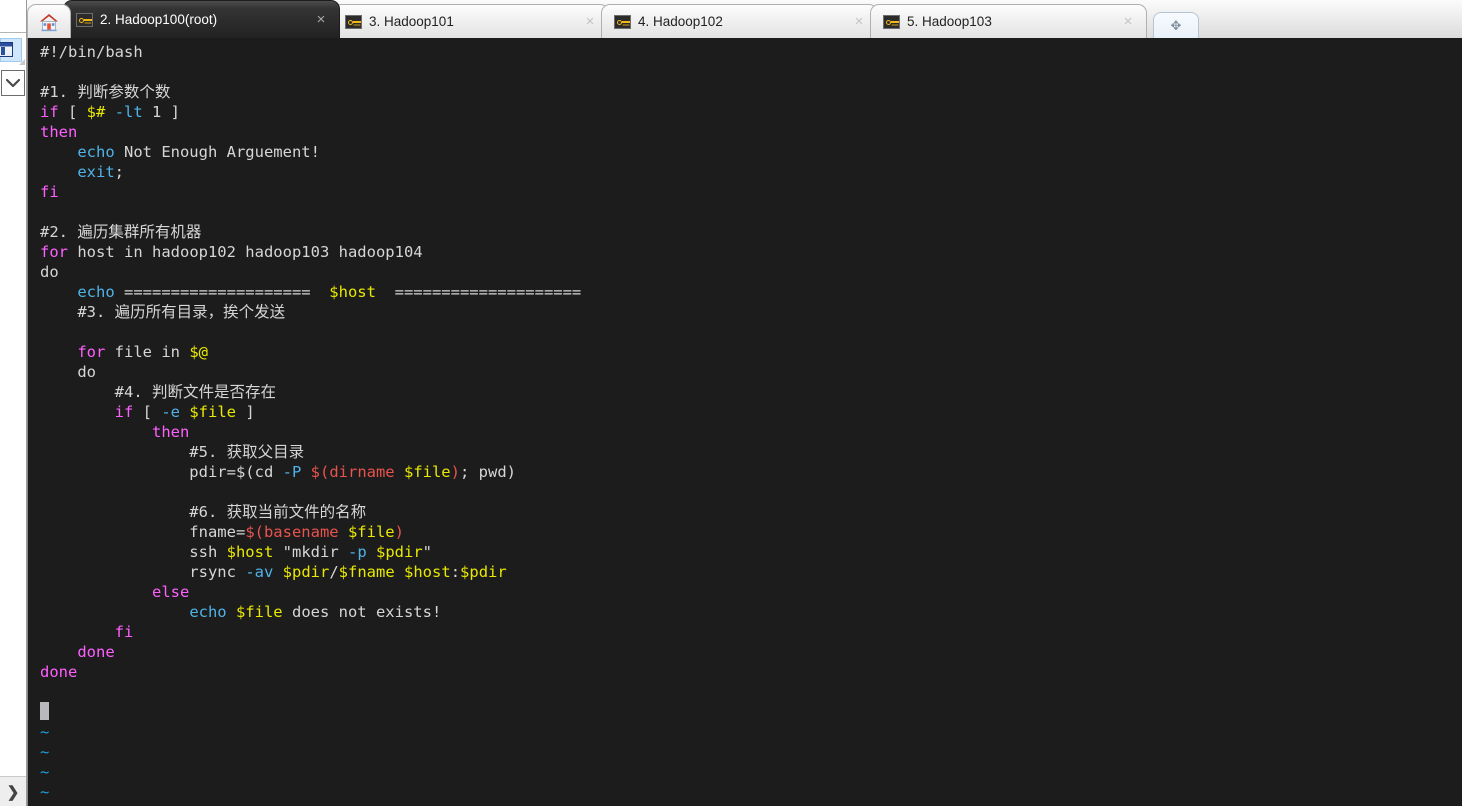 The width and height of the screenshot is (1462, 806). I want to click on terminal-span: ", so click(427, 552).